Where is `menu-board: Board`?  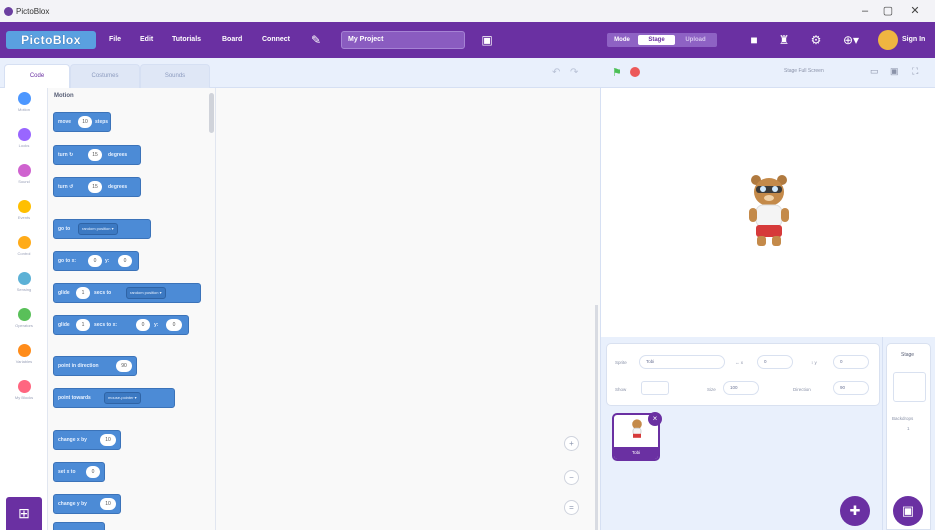
menu-board: Board is located at coordinates (232, 40).